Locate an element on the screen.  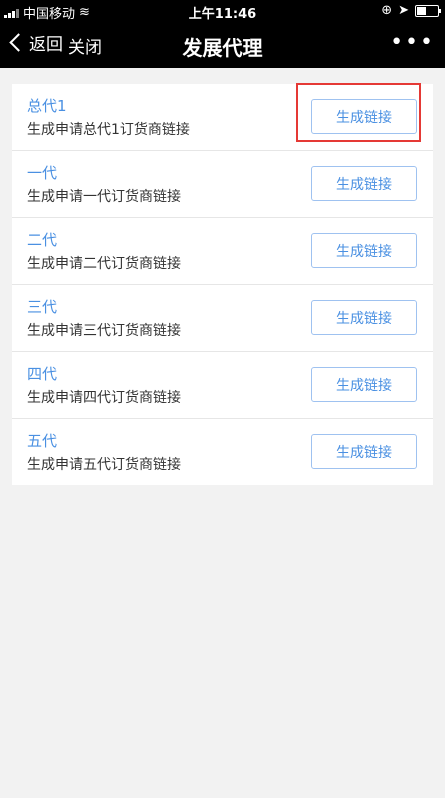
status-right: ⊕ ➤ is located at coordinates (411, 10).